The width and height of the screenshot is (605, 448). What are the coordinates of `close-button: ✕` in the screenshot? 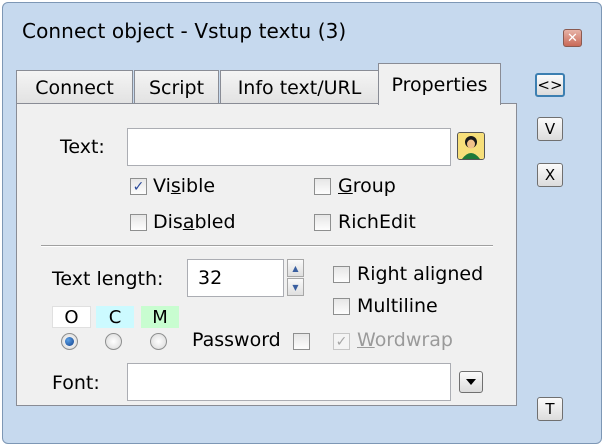 It's located at (572, 38).